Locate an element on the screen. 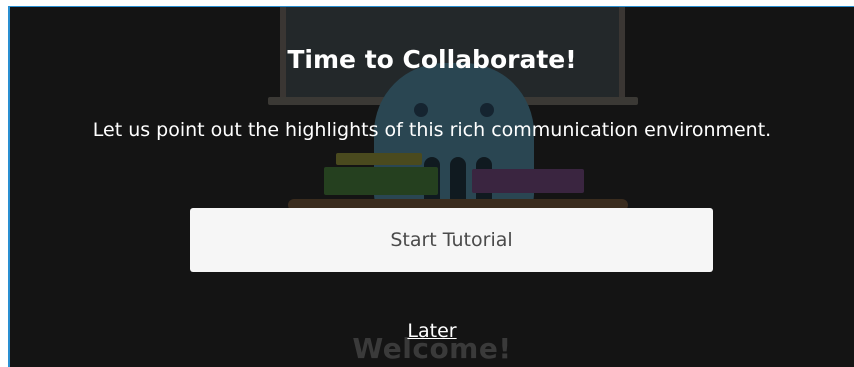 The width and height of the screenshot is (854, 367). modal-title: Time to Collaborate! is located at coordinates (432, 59).